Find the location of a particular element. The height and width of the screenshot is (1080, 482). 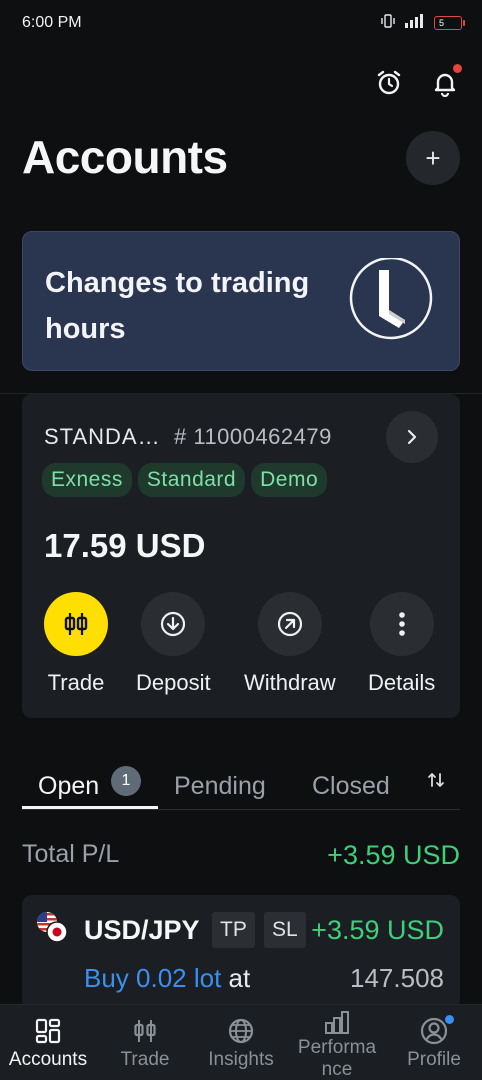

account-actions: Trade Deposit Withdraw Details is located at coordinates (241, 647).